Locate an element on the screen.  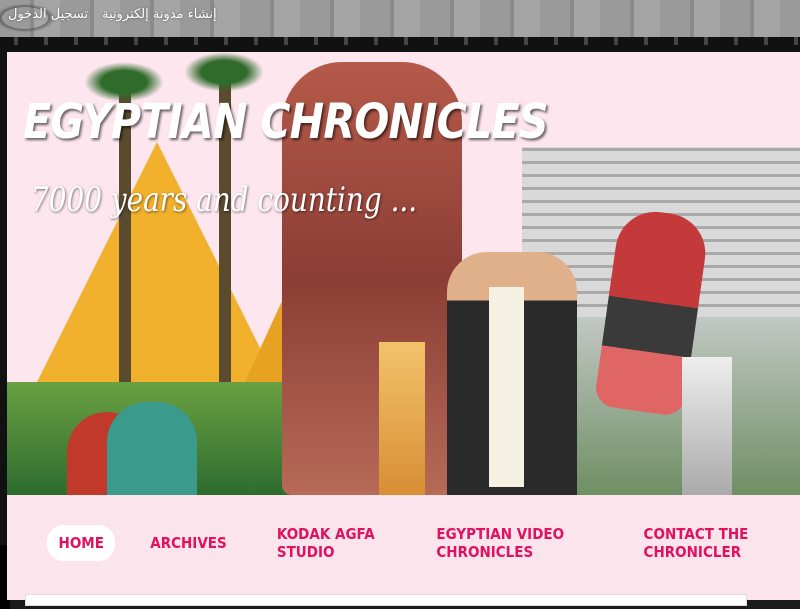
sign-in-link: تسجيل الدخول is located at coordinates (48, 14).